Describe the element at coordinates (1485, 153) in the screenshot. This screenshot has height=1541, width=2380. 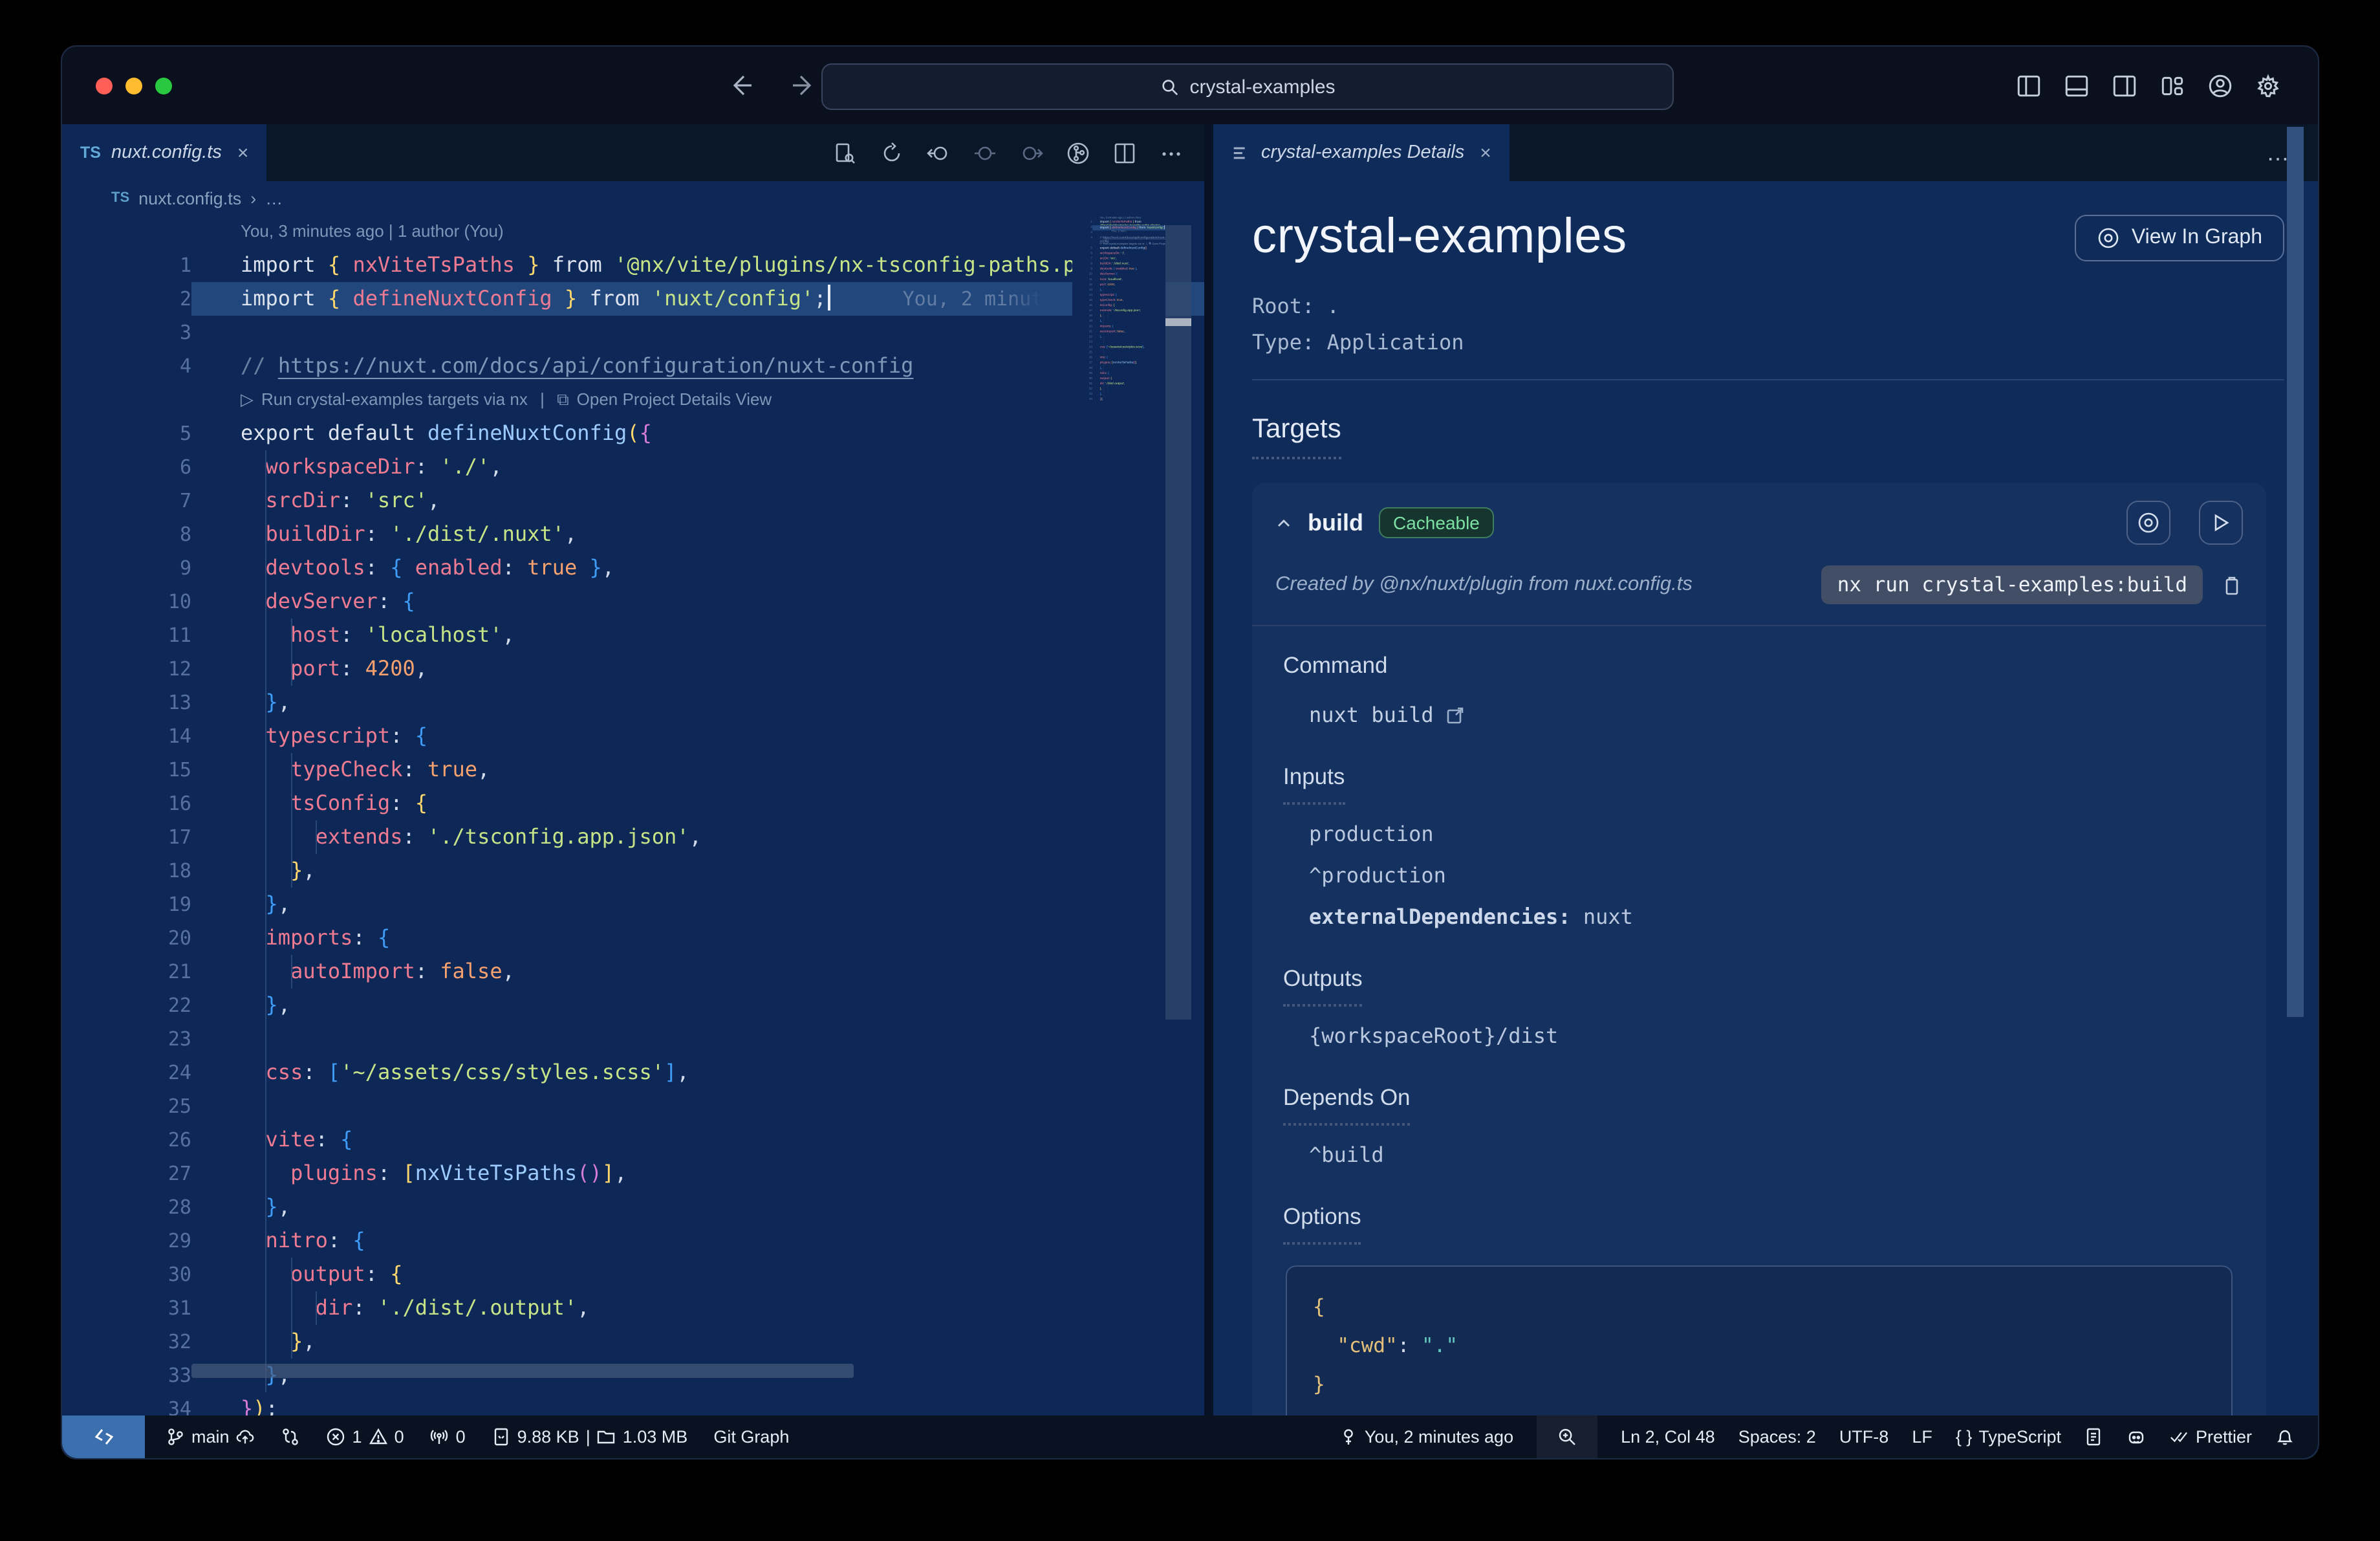
I see `close-panel-tab-icon: ×` at that location.